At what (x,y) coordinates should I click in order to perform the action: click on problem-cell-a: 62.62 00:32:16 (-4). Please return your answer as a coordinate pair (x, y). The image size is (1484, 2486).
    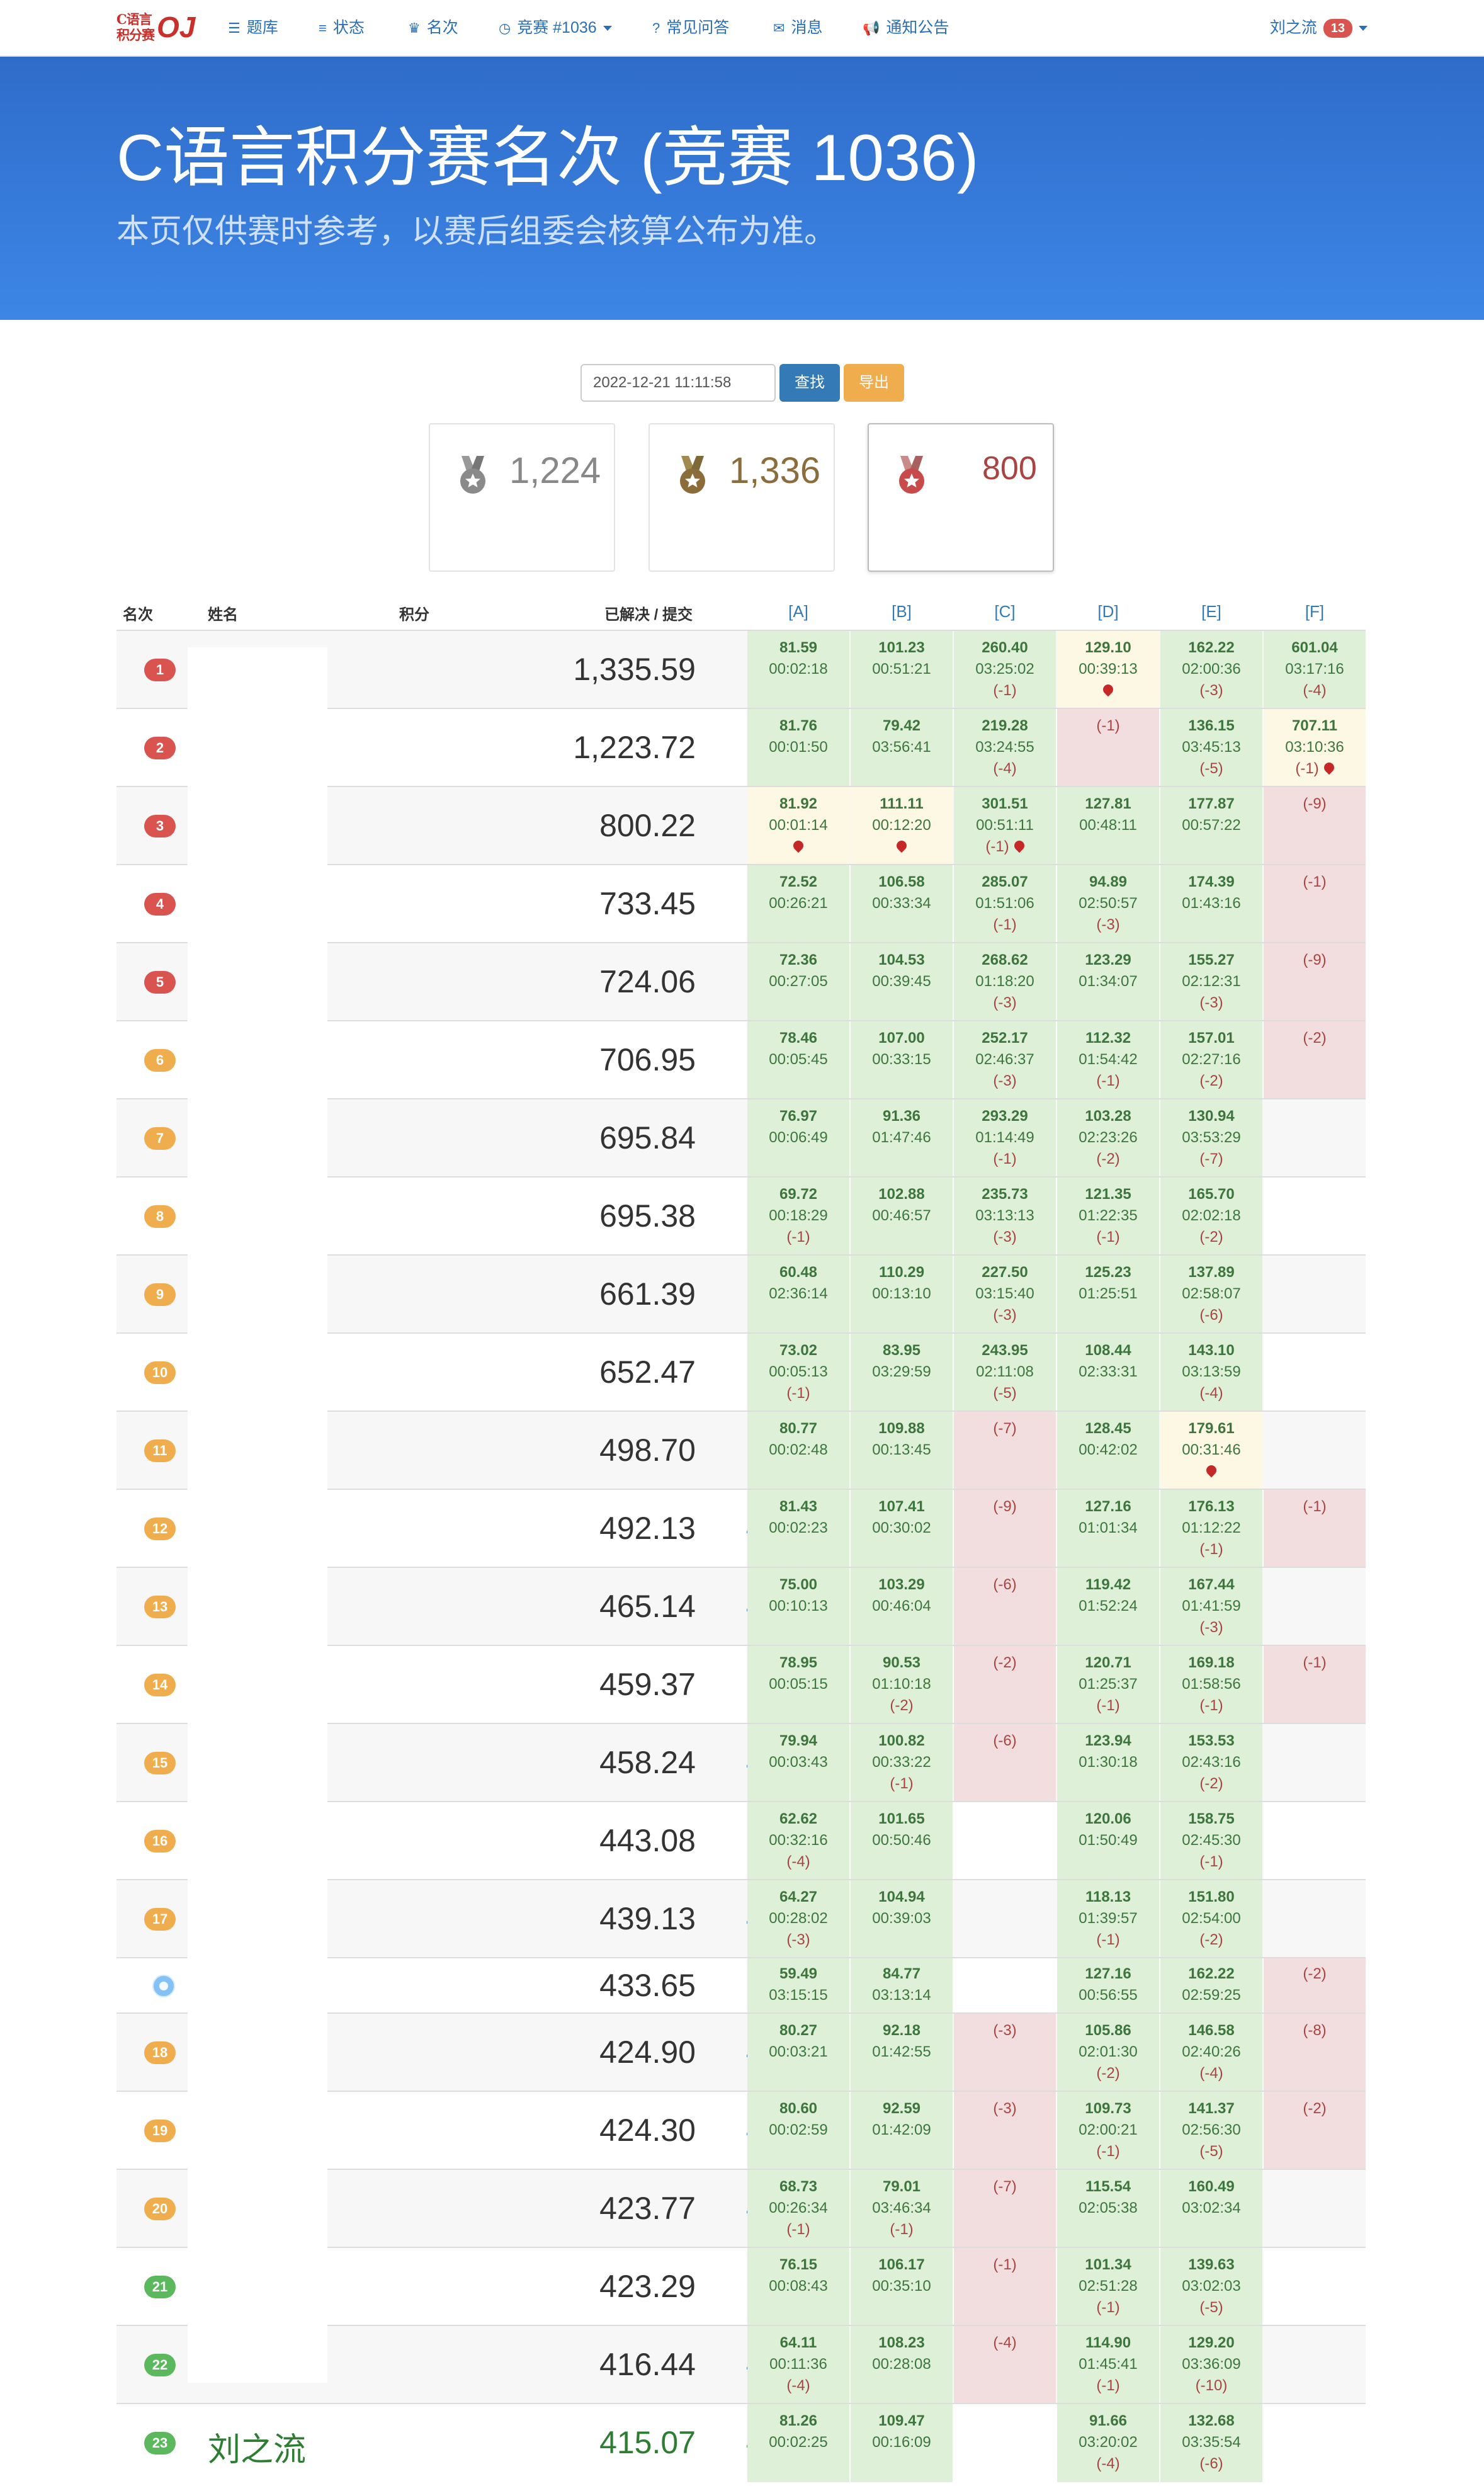
    Looking at the image, I should click on (798, 1841).